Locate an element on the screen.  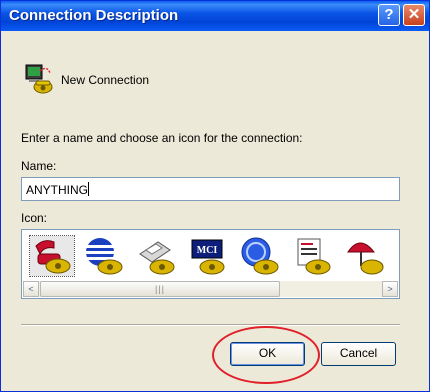
icon-label: Icon: is located at coordinates (34, 218).